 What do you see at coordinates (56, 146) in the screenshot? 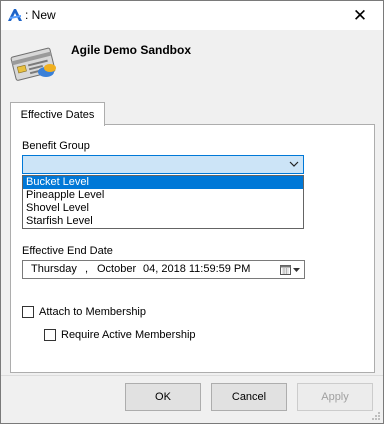
I see `benefit-group-label: Benefit Group` at bounding box center [56, 146].